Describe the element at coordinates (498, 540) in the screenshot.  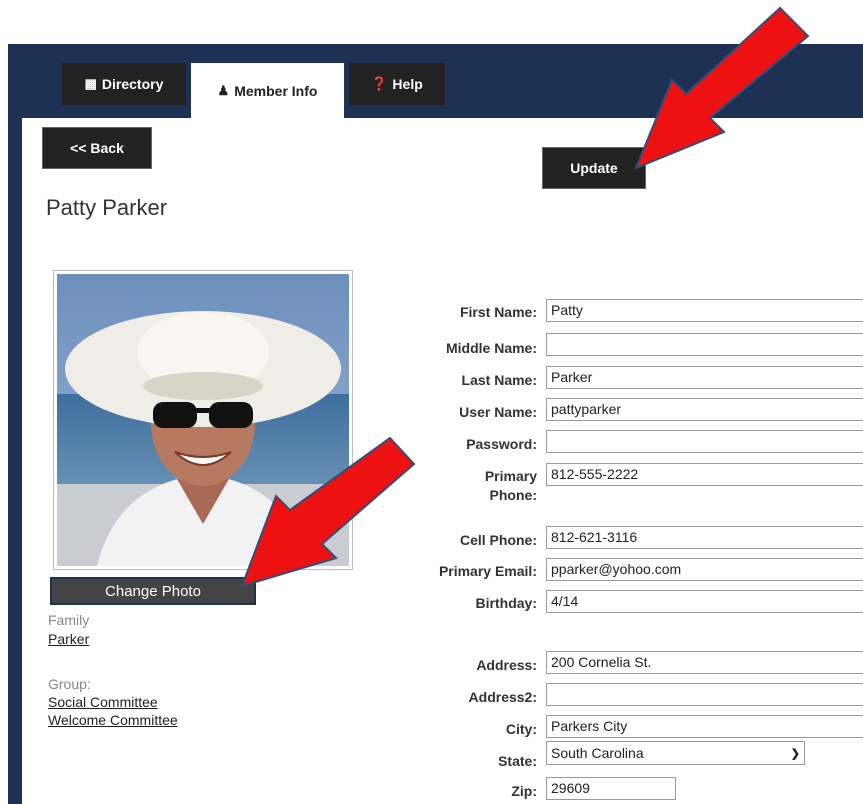
I see `cell-phone-label: Cell Phone:` at that location.